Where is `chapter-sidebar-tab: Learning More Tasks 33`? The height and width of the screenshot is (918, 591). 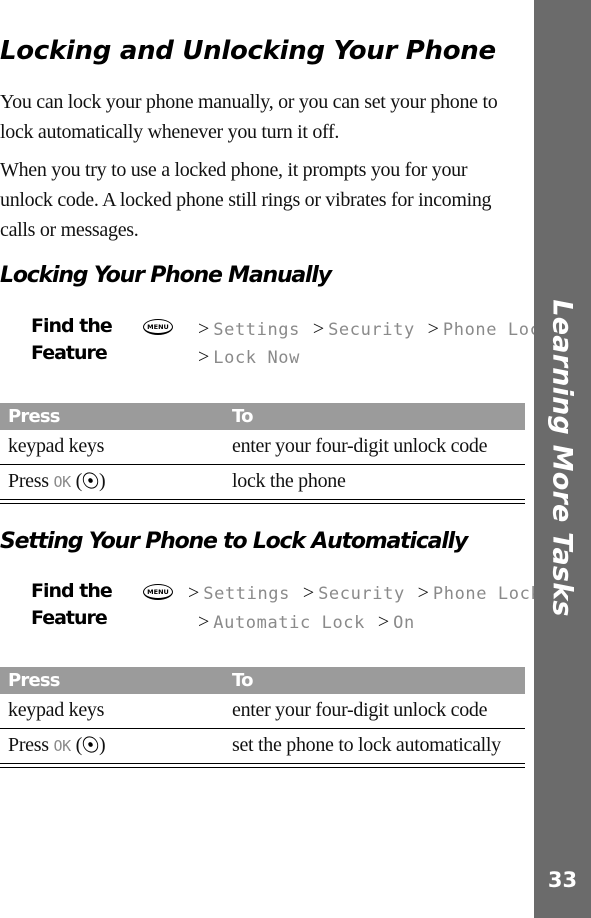 chapter-sidebar-tab: Learning More Tasks 33 is located at coordinates (562, 459).